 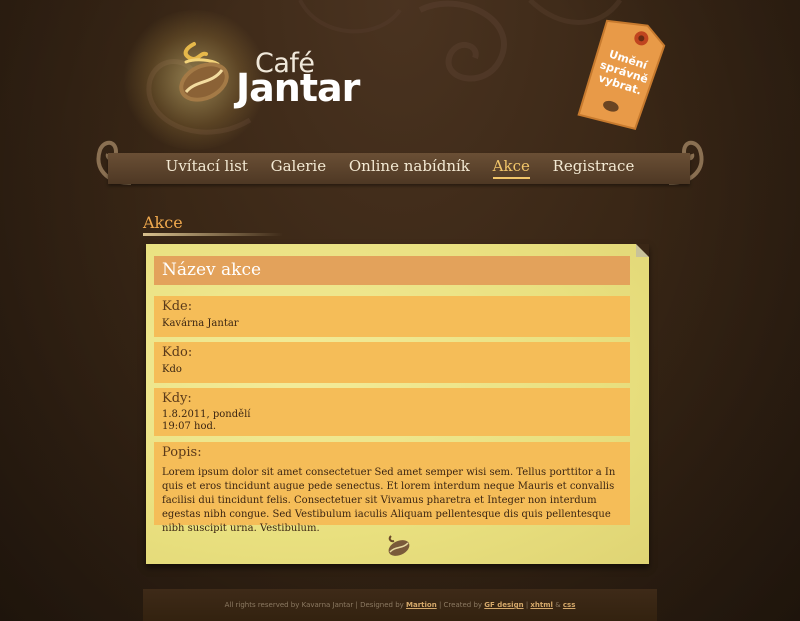 What do you see at coordinates (569, 605) in the screenshot?
I see `css-link: css` at bounding box center [569, 605].